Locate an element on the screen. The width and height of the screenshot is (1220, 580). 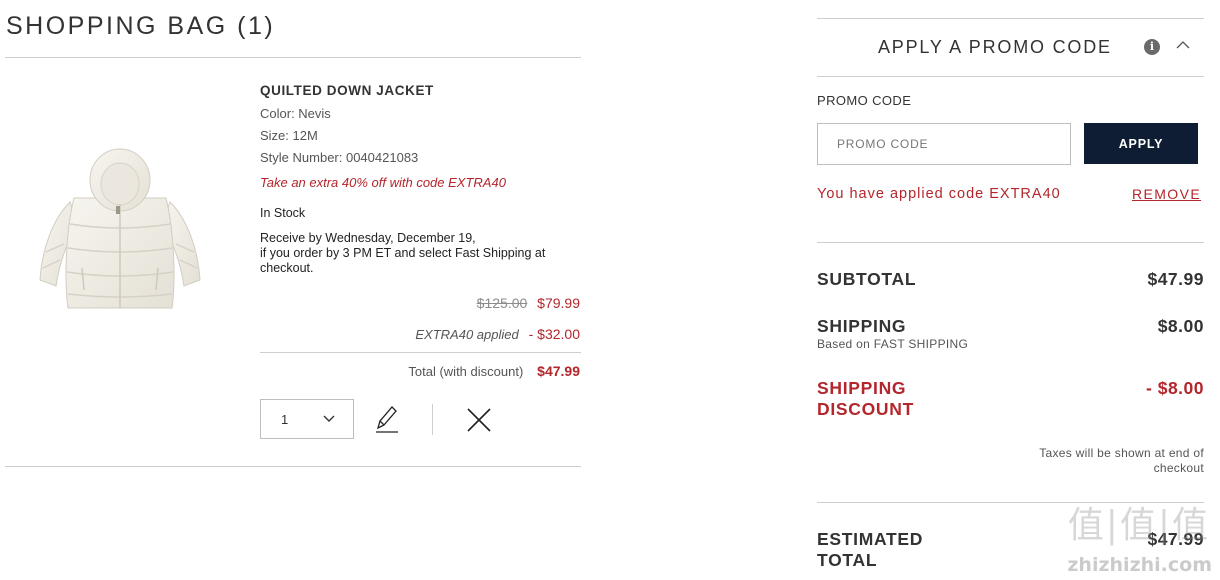
item-total-value: $47.99 is located at coordinates (558, 371).